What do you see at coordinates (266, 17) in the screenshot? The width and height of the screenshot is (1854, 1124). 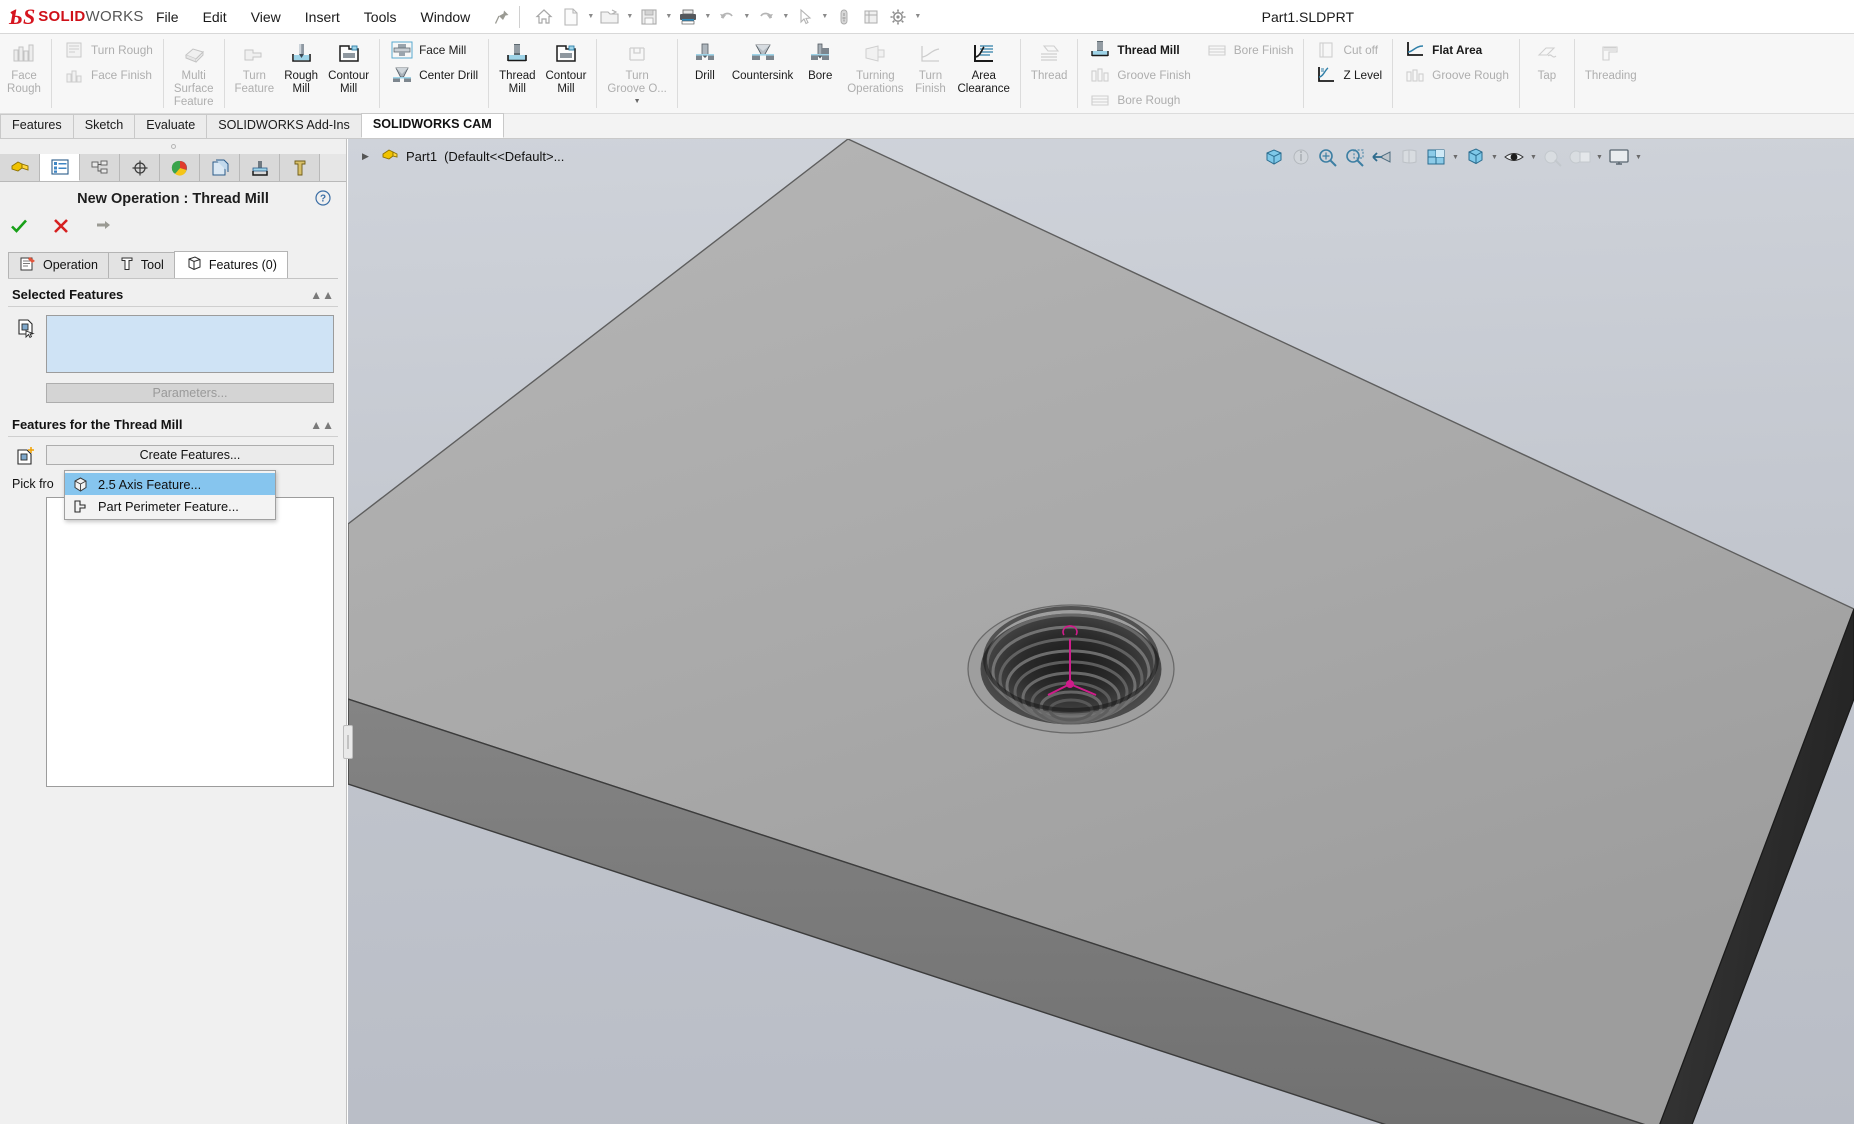 I see `menu-view: View` at bounding box center [266, 17].